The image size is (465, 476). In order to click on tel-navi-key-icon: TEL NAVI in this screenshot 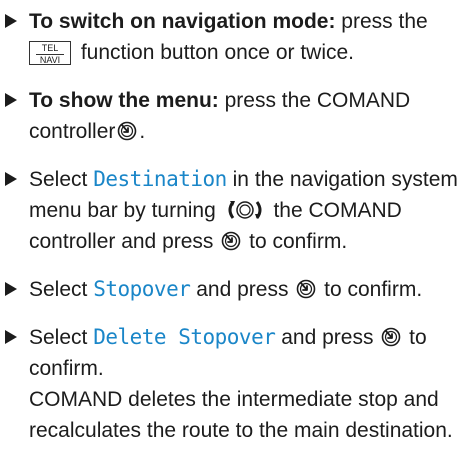, I will do `click(50, 53)`.